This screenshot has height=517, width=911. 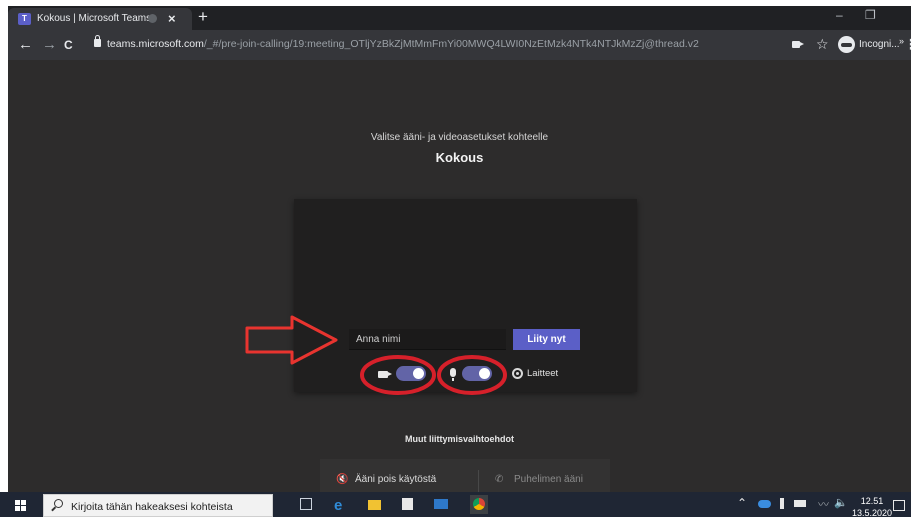 I want to click on devices-gear-icon, so click(x=517, y=373).